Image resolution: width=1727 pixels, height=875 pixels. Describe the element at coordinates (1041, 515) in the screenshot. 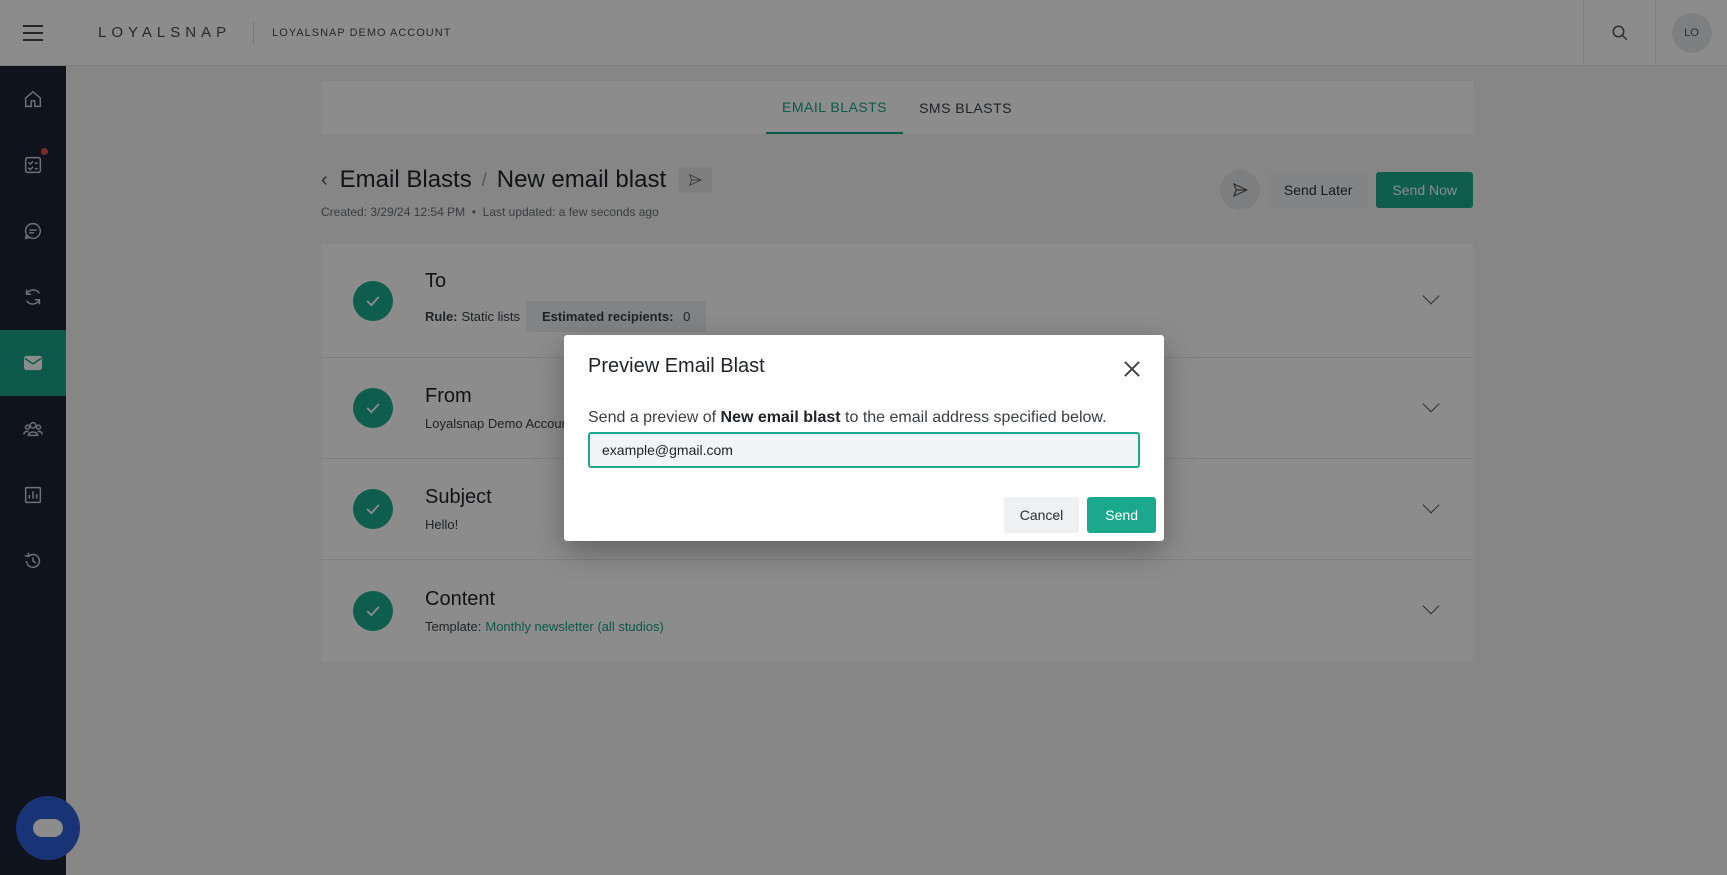

I see `cancel-button: Cancel` at that location.